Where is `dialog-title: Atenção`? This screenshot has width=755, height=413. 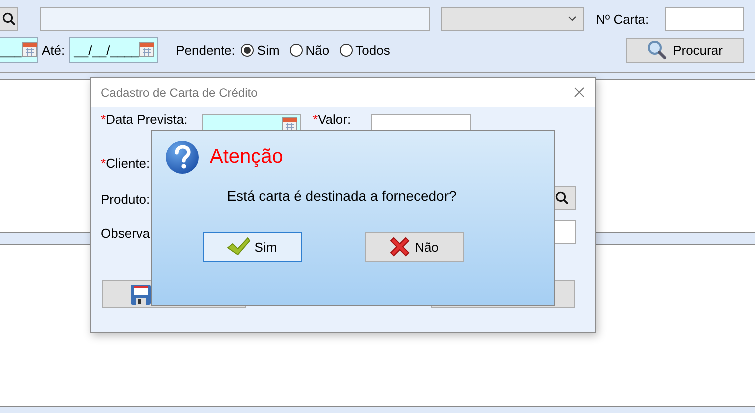
dialog-title: Atenção is located at coordinates (247, 157).